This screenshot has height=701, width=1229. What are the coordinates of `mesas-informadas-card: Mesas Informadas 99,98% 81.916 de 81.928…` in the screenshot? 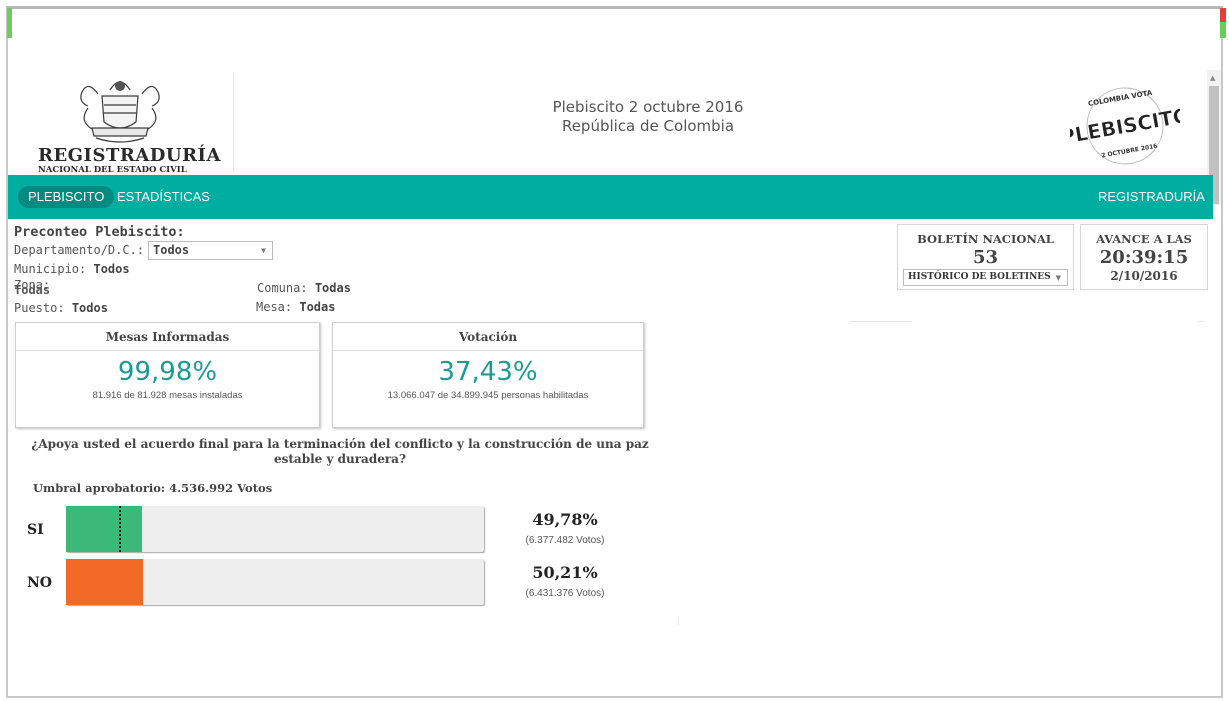 It's located at (167, 375).